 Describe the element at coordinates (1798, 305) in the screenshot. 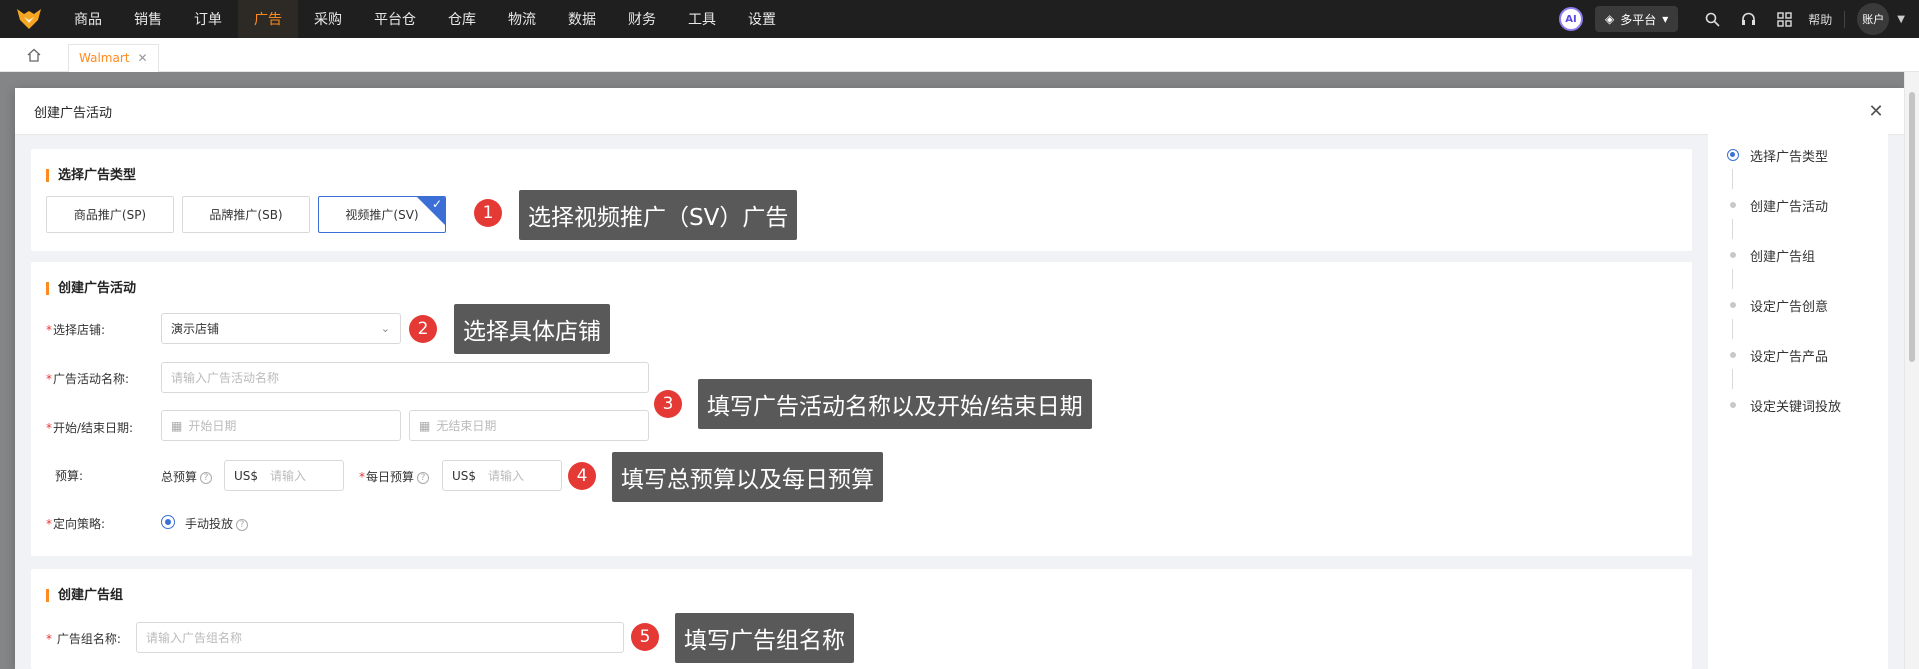

I see `step-item: 设定广告创意` at that location.